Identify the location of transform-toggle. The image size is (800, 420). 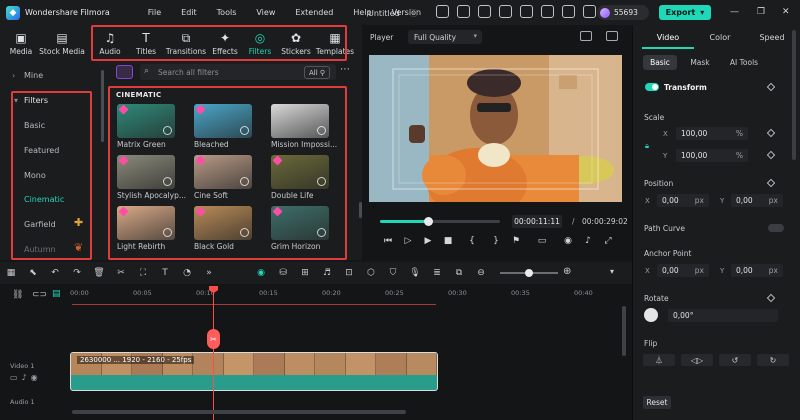
(652, 87).